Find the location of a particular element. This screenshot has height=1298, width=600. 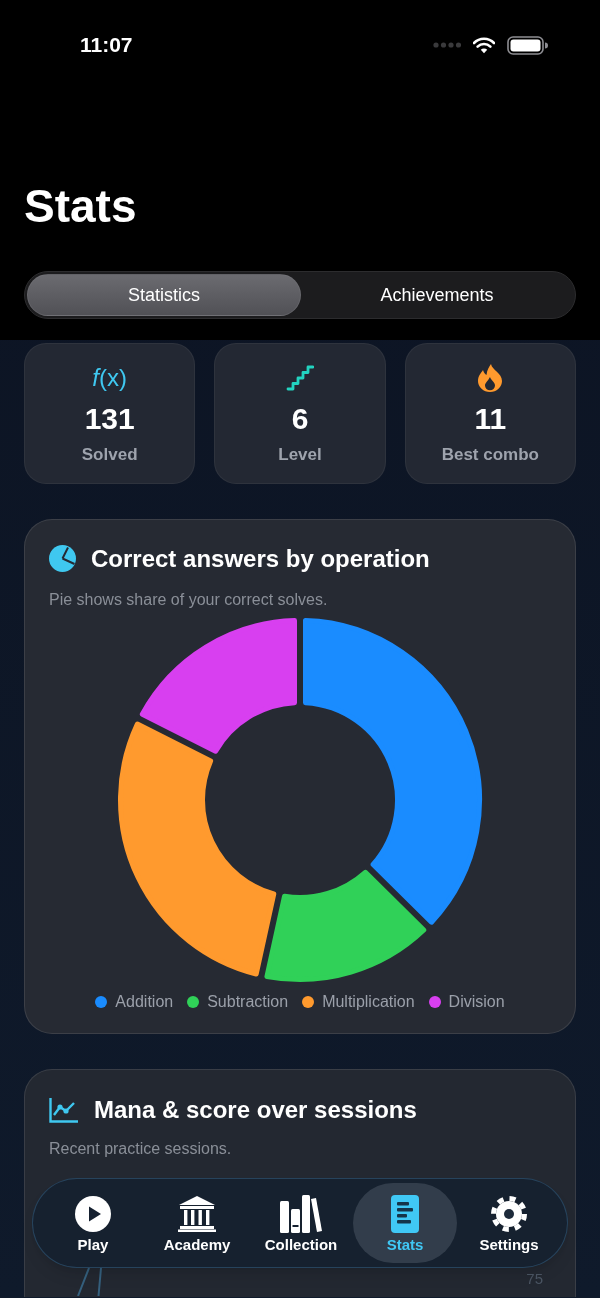

tab-bar-item: Academy is located at coordinates (197, 1223).